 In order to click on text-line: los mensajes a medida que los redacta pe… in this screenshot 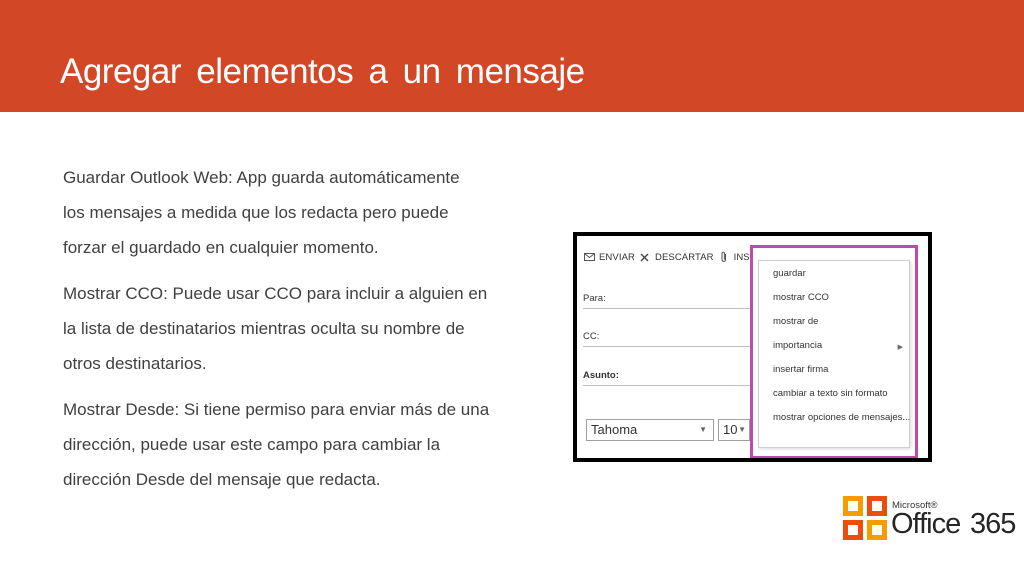, I will do `click(256, 212)`.